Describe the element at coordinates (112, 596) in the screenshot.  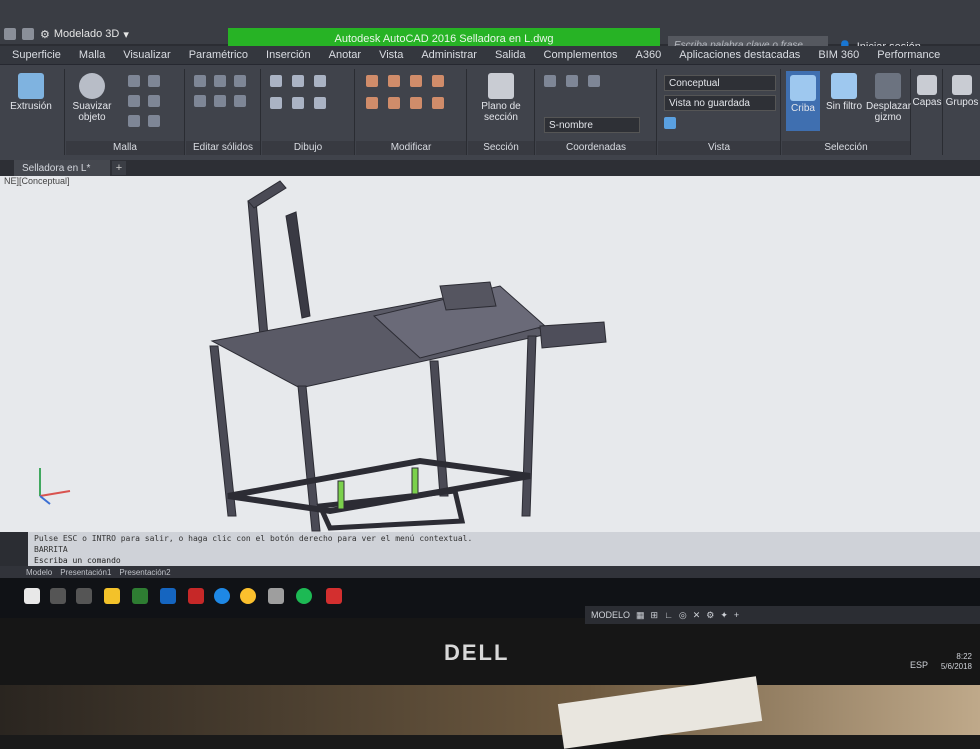
I see `file-explorer-icon` at that location.